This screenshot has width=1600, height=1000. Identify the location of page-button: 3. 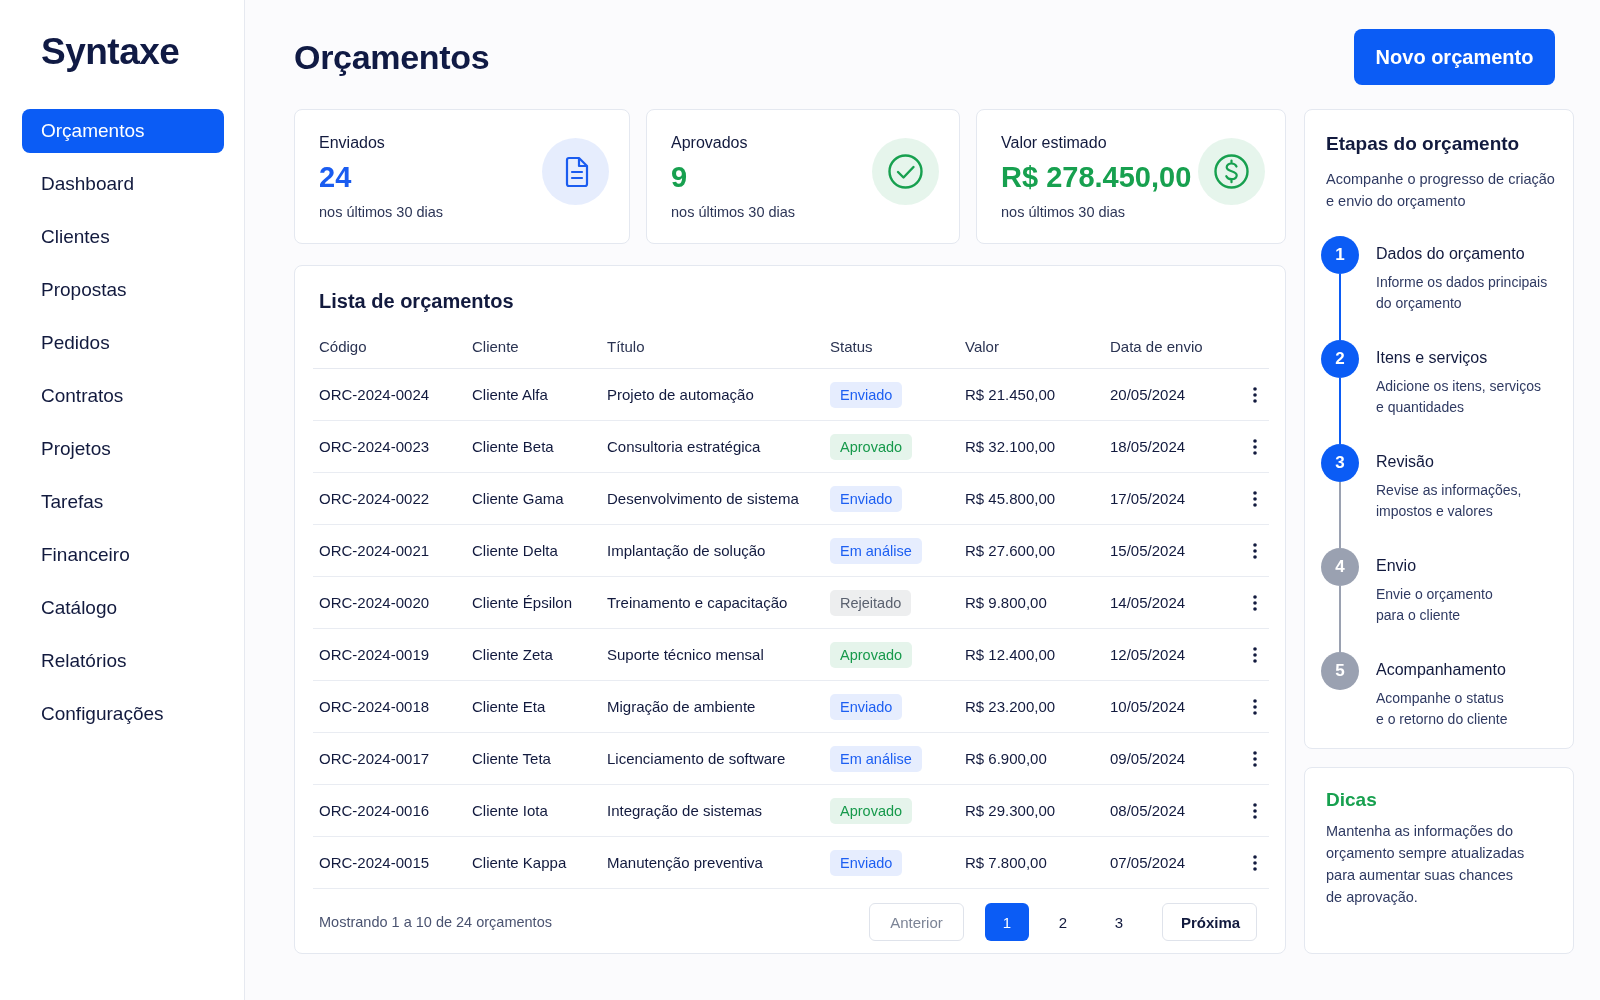
(1119, 922).